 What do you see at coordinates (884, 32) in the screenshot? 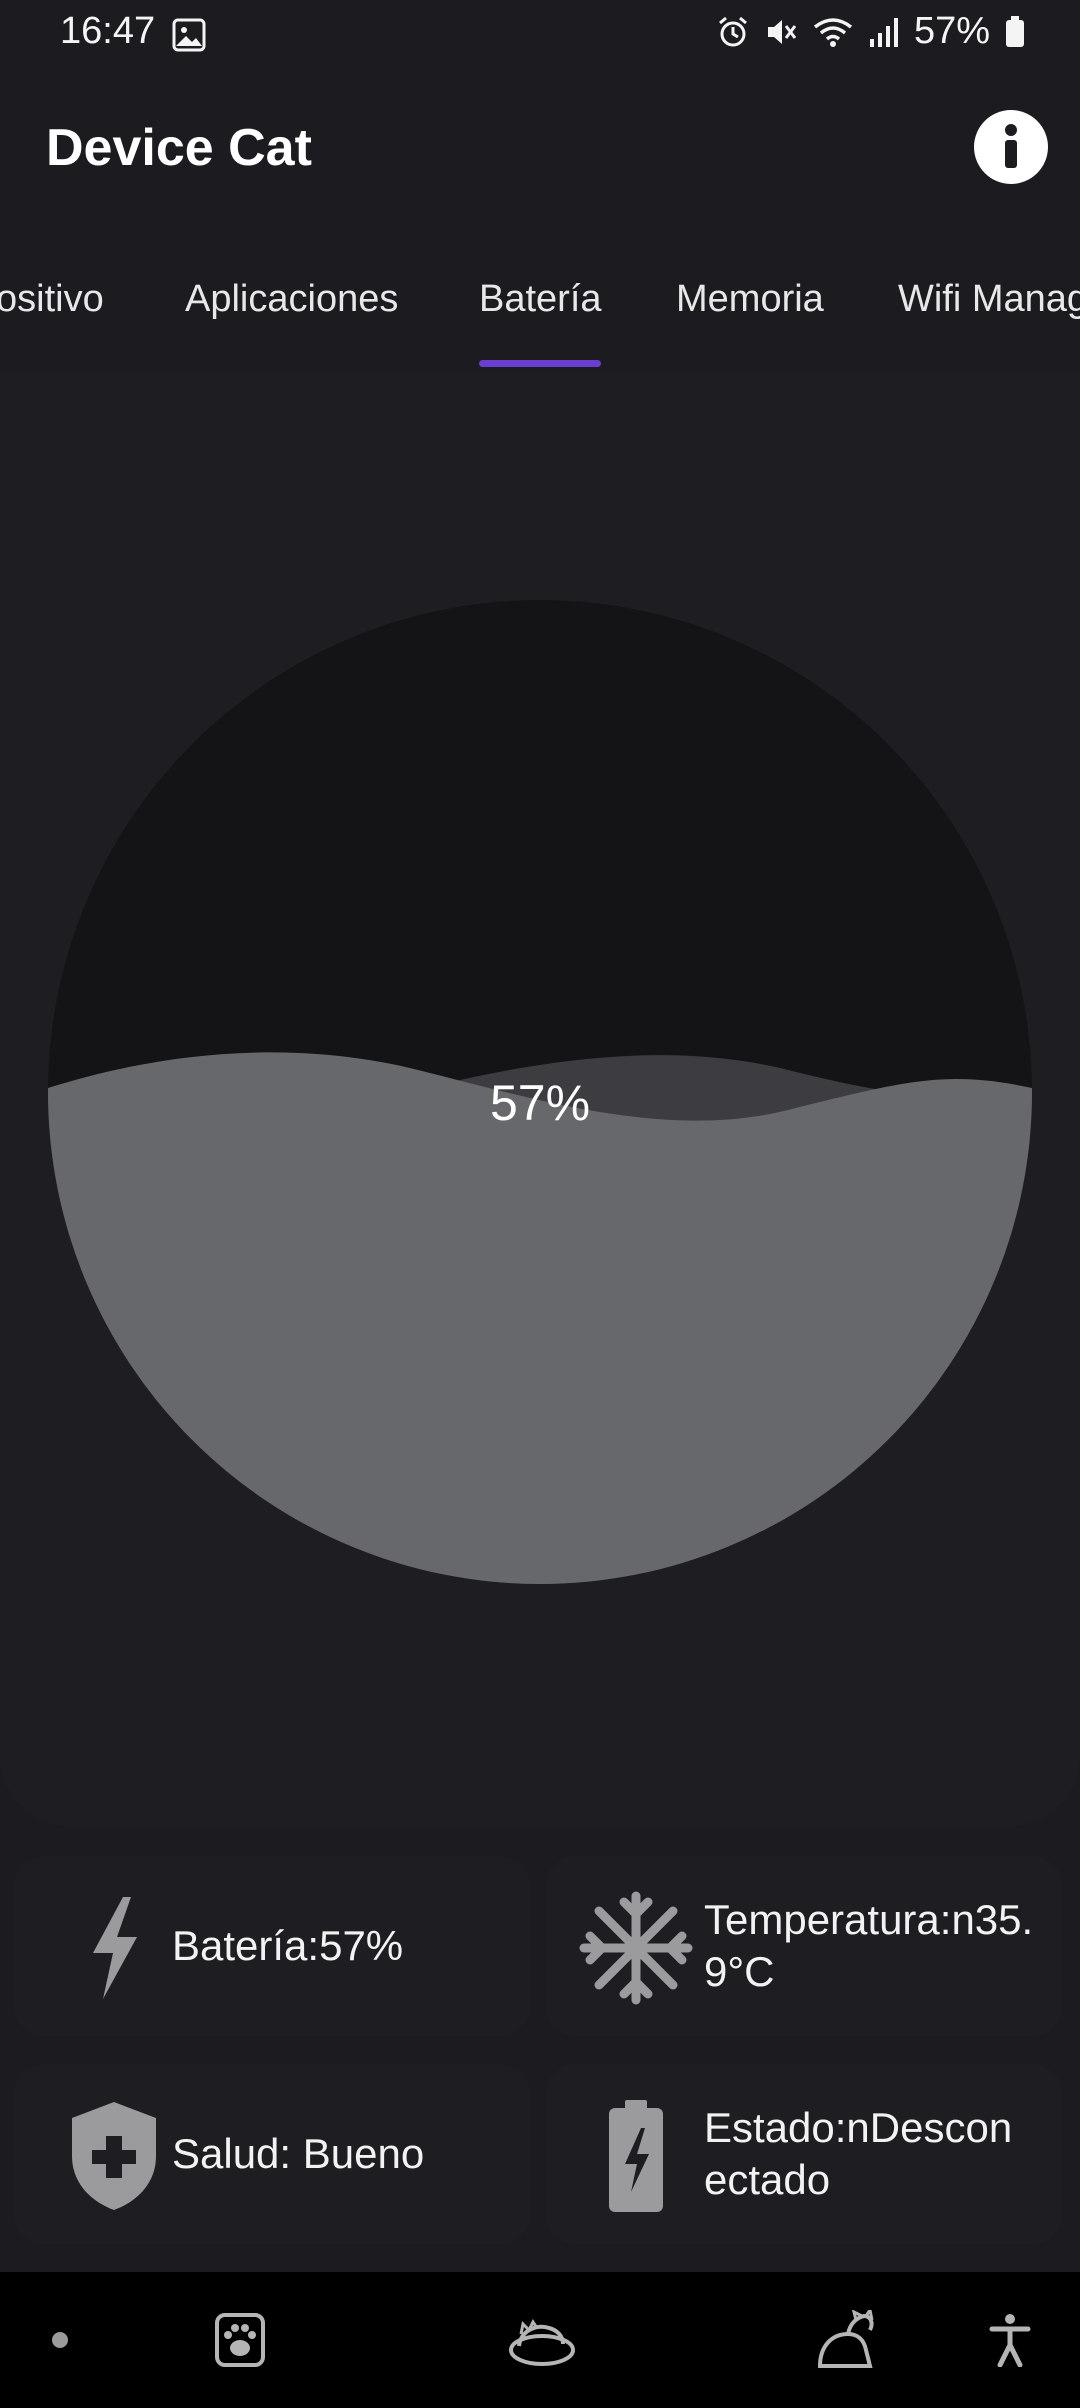
I see `signal-icon` at bounding box center [884, 32].